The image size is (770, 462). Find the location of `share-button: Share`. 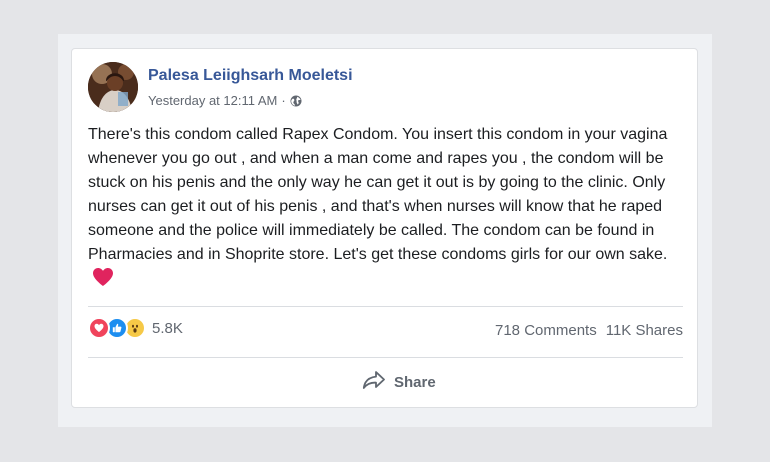

share-button: Share is located at coordinates (399, 382).